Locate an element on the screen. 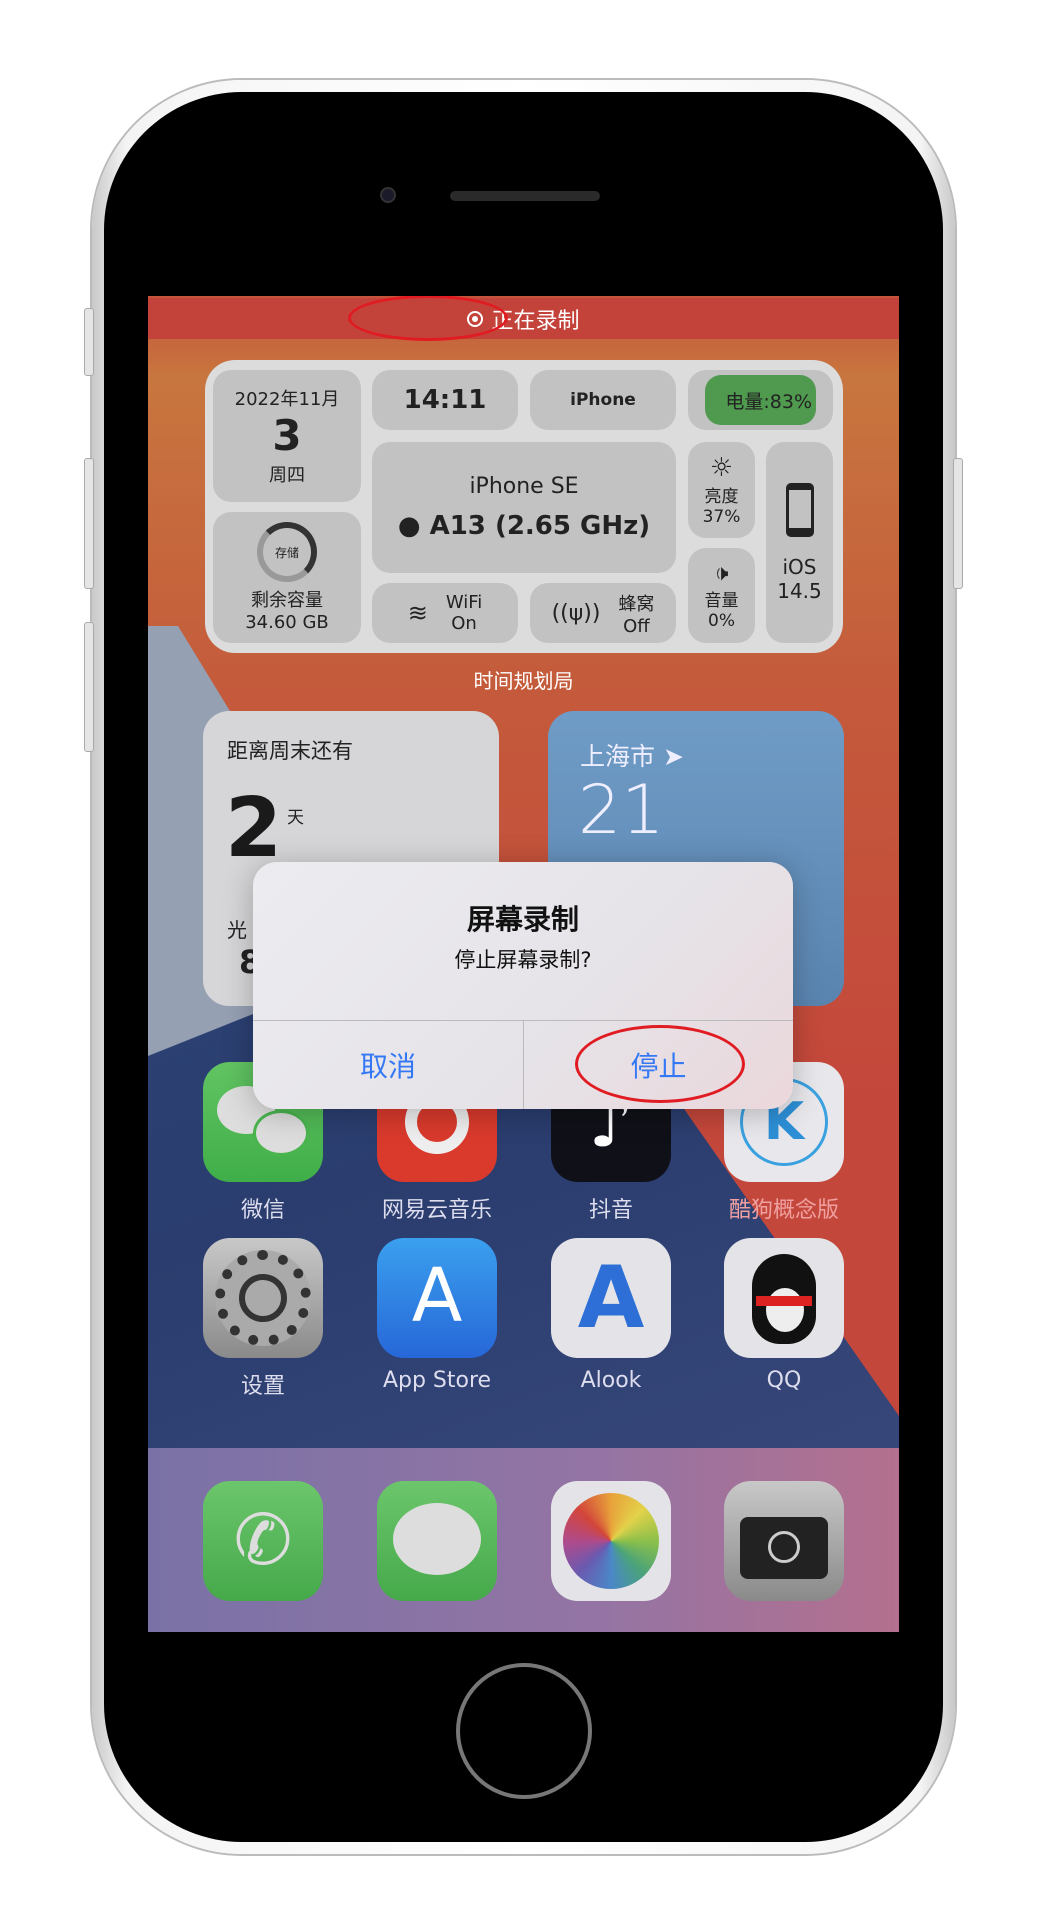 The width and height of the screenshot is (1047, 1931). power-button is located at coordinates (958, 523).